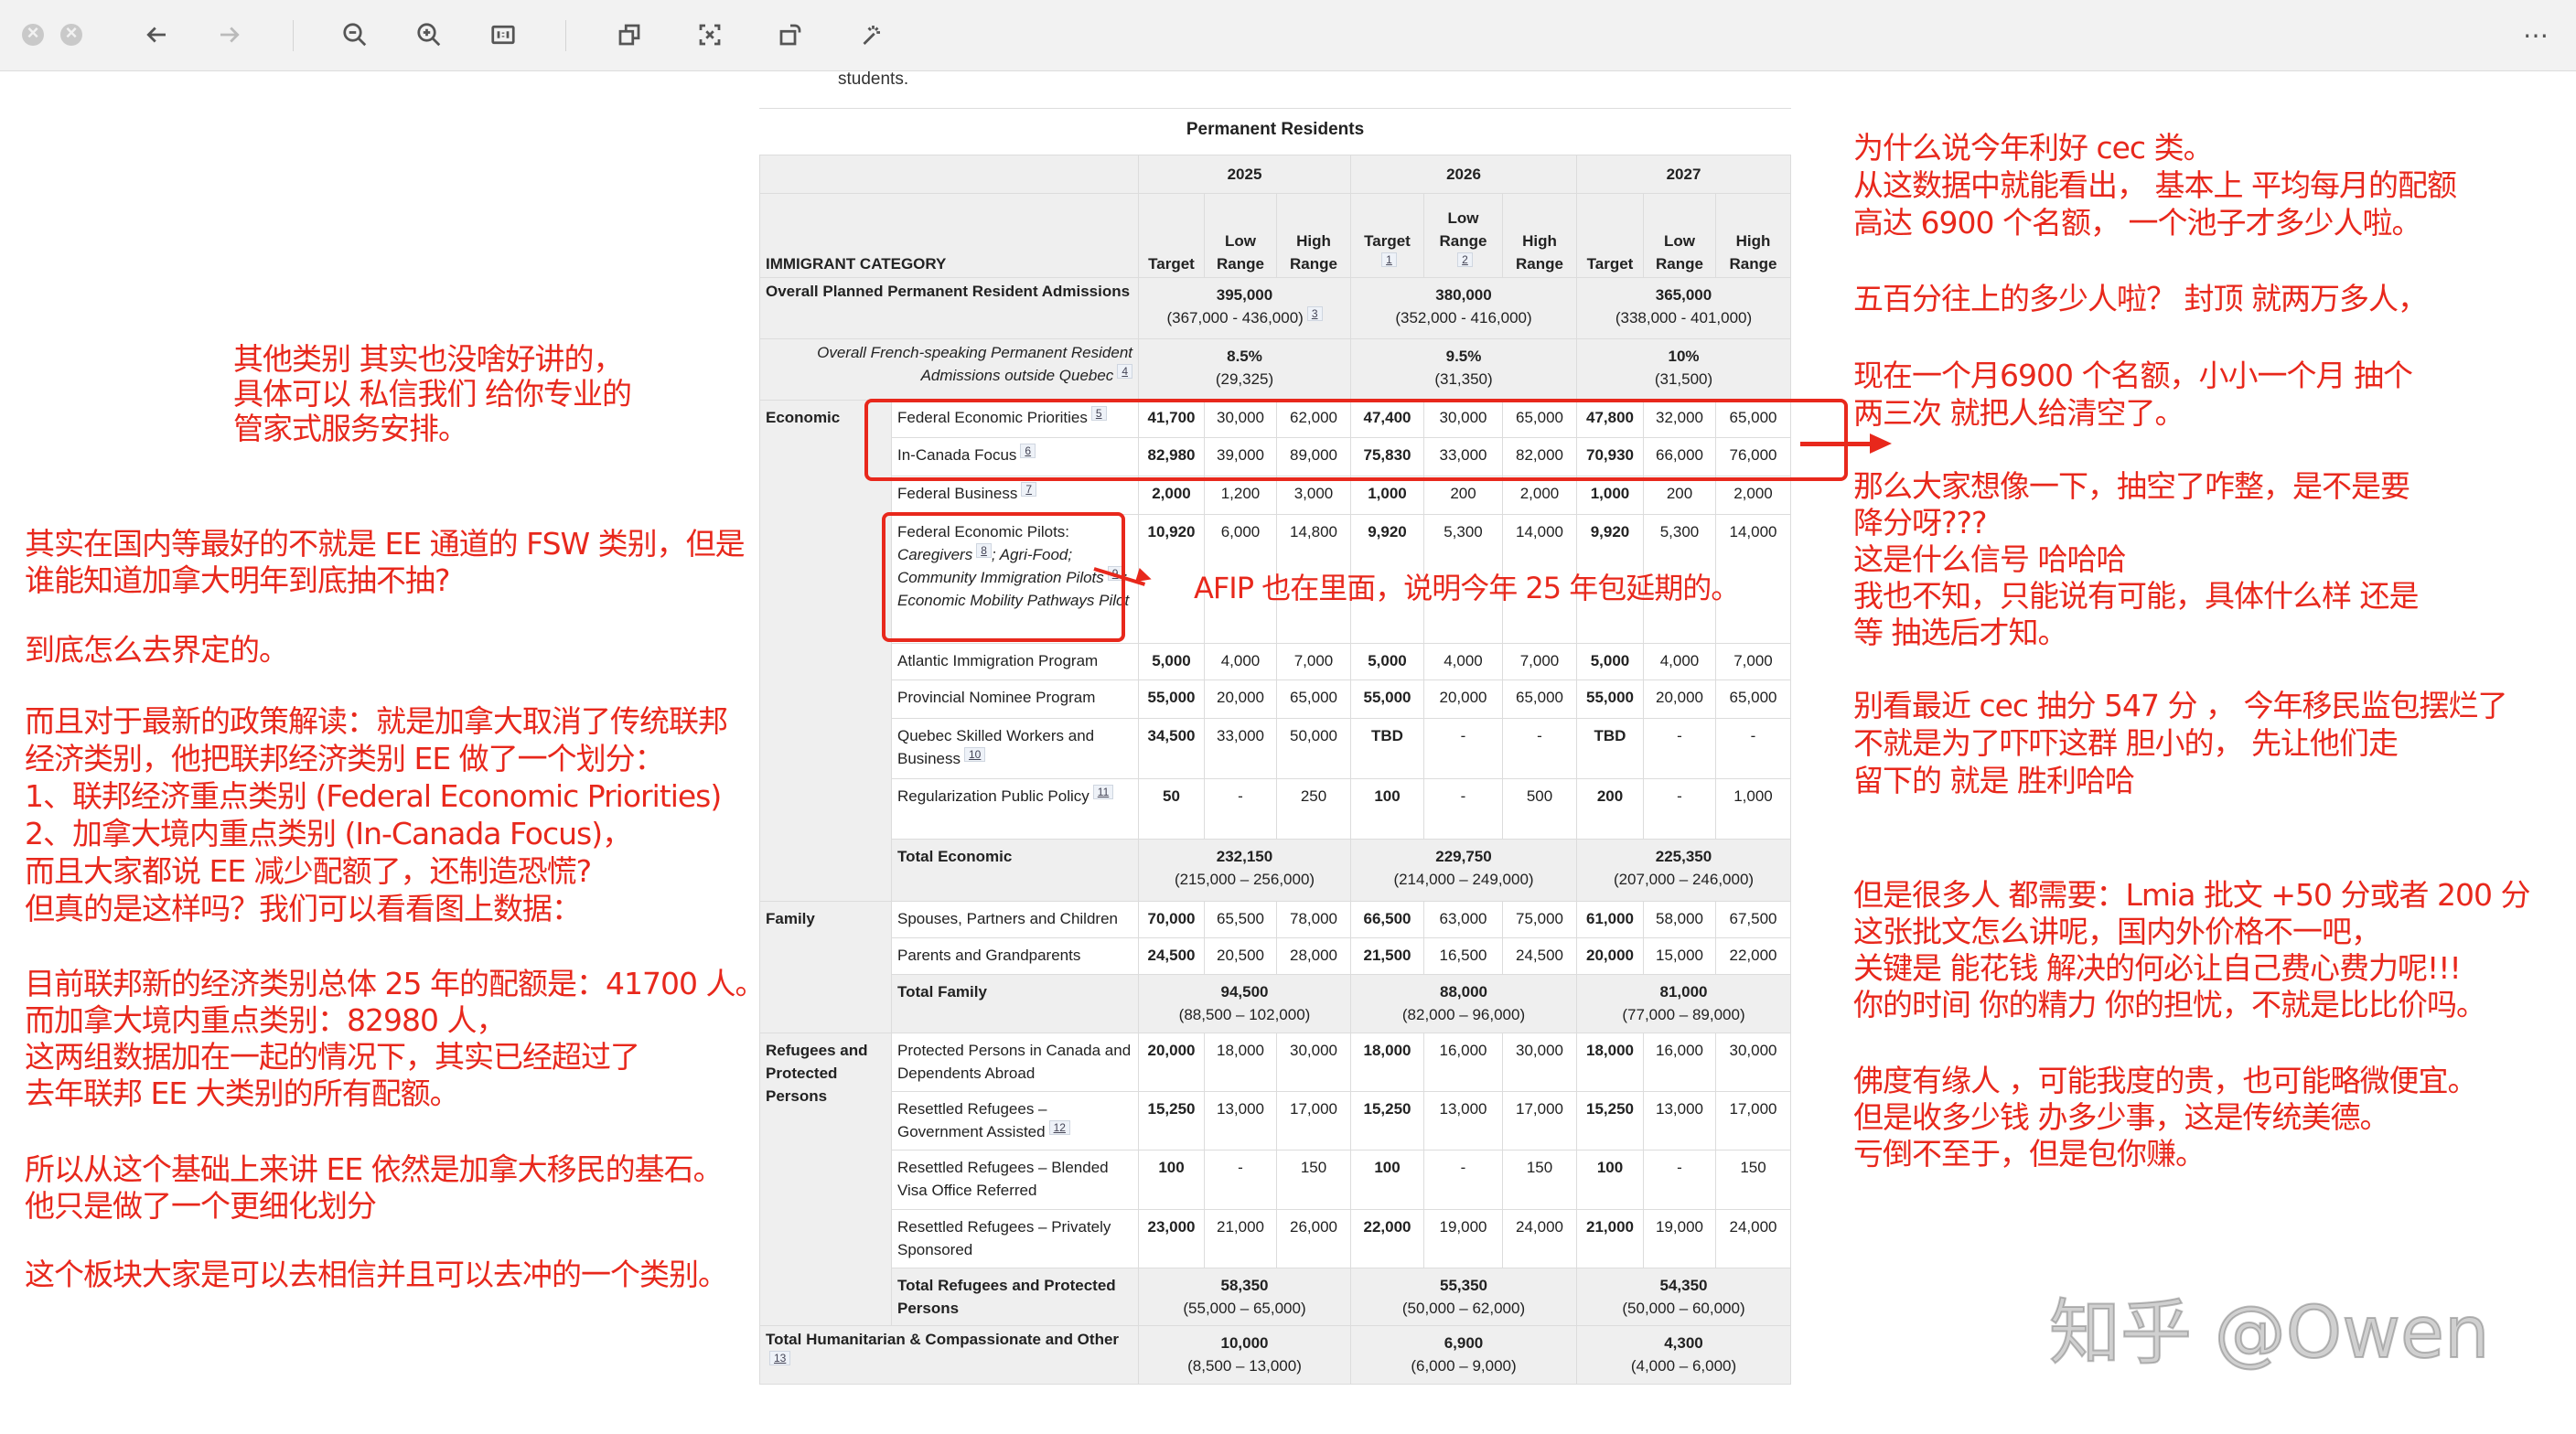 The width and height of the screenshot is (2576, 1434). Describe the element at coordinates (1244, 369) in the screenshot. I see `summary-value-cell: 8.5% (29,325)` at that location.